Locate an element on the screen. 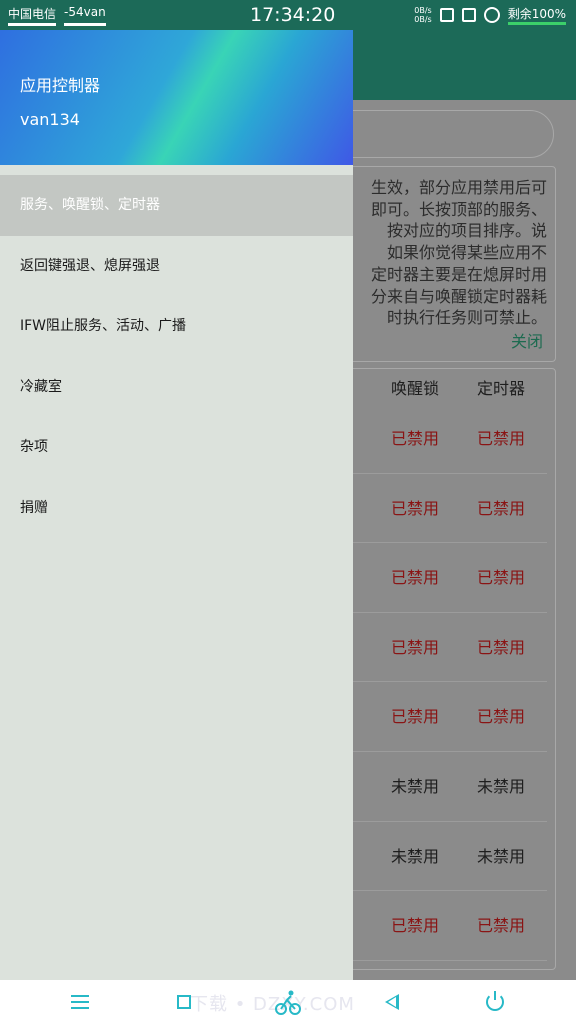  back-icon is located at coordinates (392, 1002).